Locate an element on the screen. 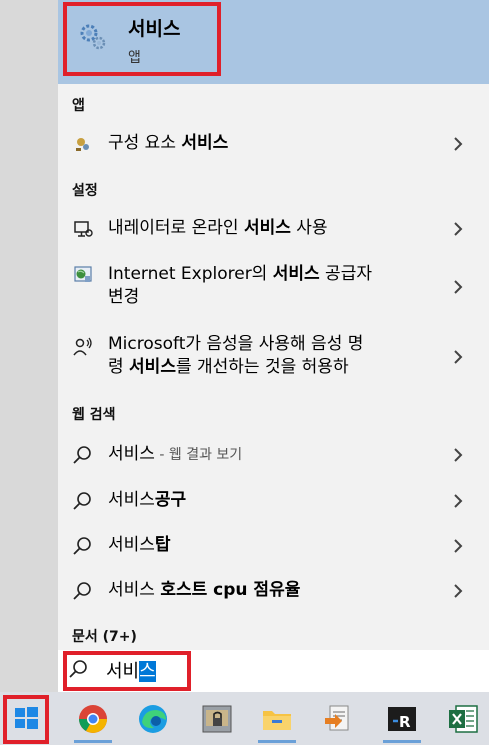  web-result-label: 서비스탑 is located at coordinates (139, 545).